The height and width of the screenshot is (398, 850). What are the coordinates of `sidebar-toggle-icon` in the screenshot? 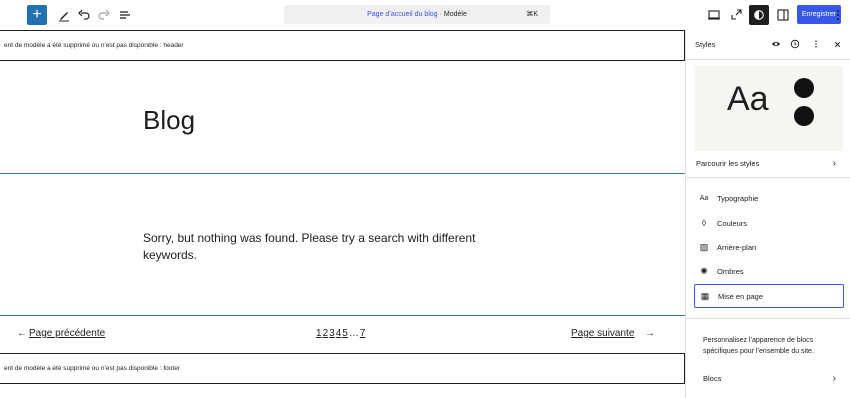 It's located at (783, 15).